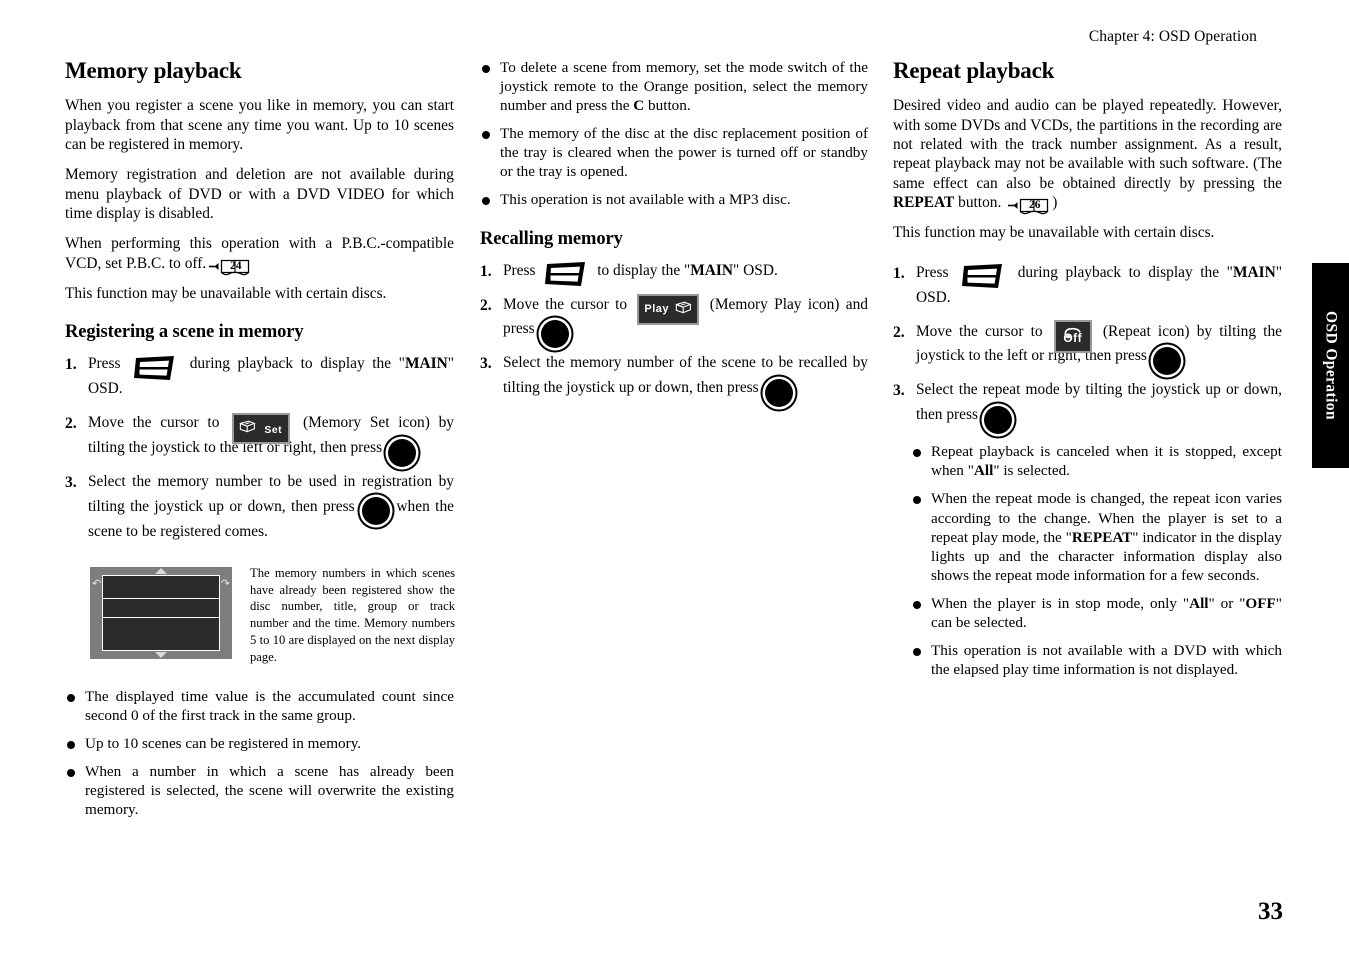  What do you see at coordinates (1270, 911) in the screenshot?
I see `page-number: 33` at bounding box center [1270, 911].